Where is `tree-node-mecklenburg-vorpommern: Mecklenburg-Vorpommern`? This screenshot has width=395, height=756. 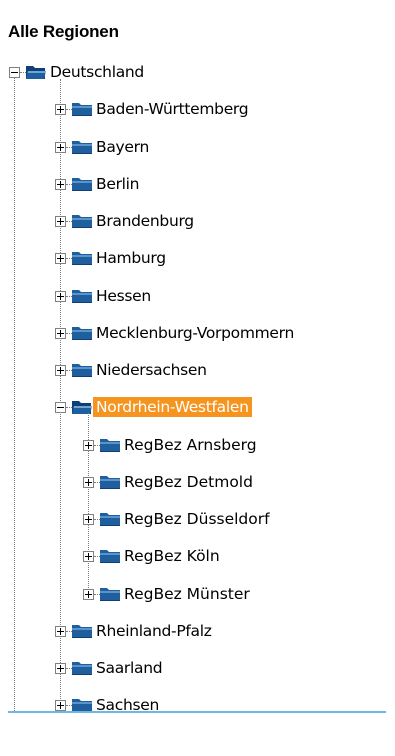
tree-node-mecklenburg-vorpommern: Mecklenburg-Vorpommern is located at coordinates (197, 333).